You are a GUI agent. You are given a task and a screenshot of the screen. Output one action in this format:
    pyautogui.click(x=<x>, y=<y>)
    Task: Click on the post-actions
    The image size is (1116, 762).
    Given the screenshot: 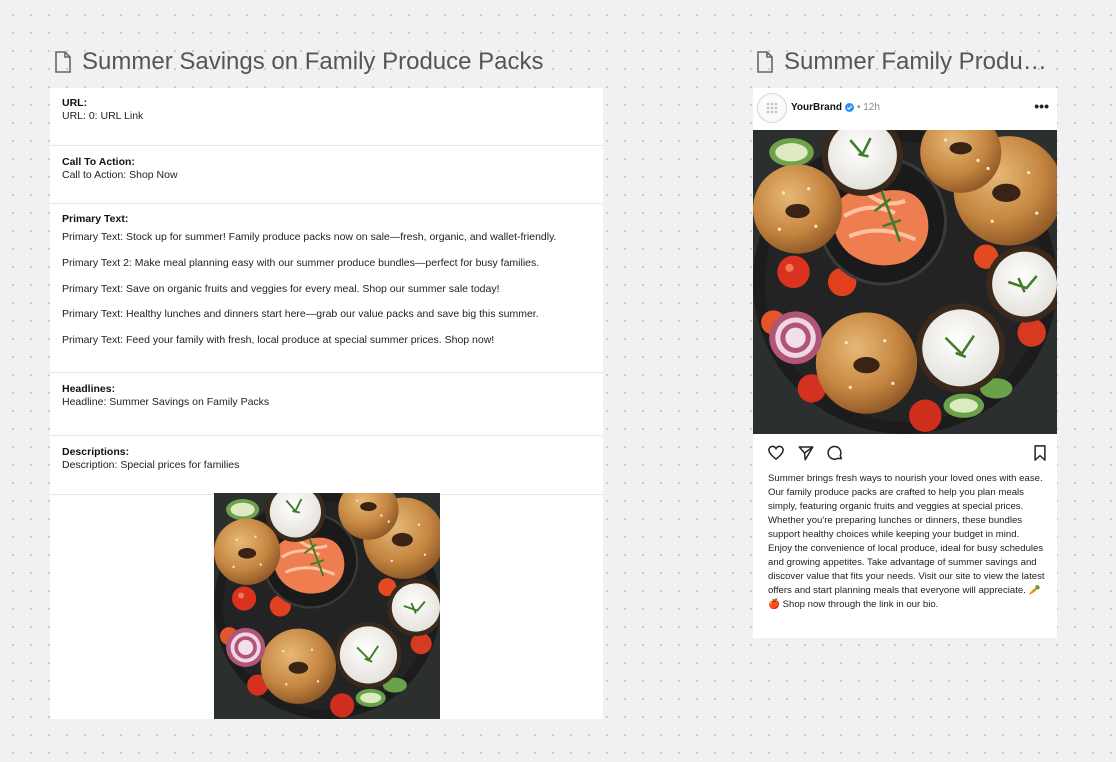 What is the action you would take?
    pyautogui.click(x=905, y=455)
    